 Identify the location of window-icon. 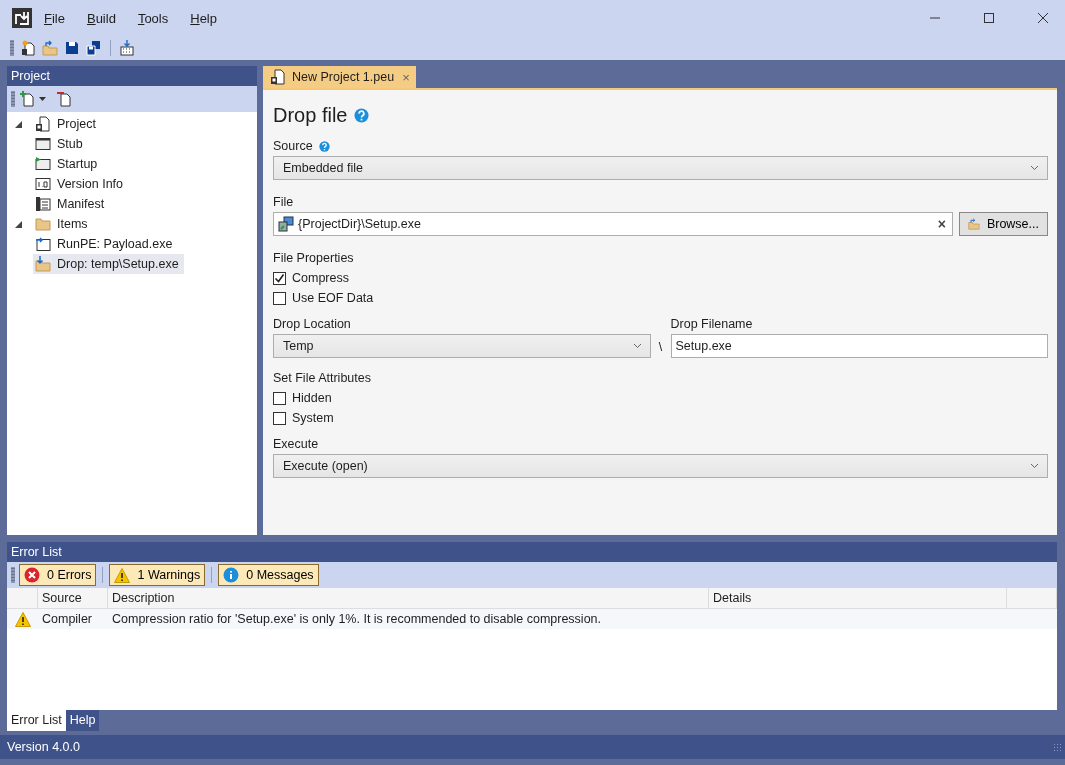
(43, 144).